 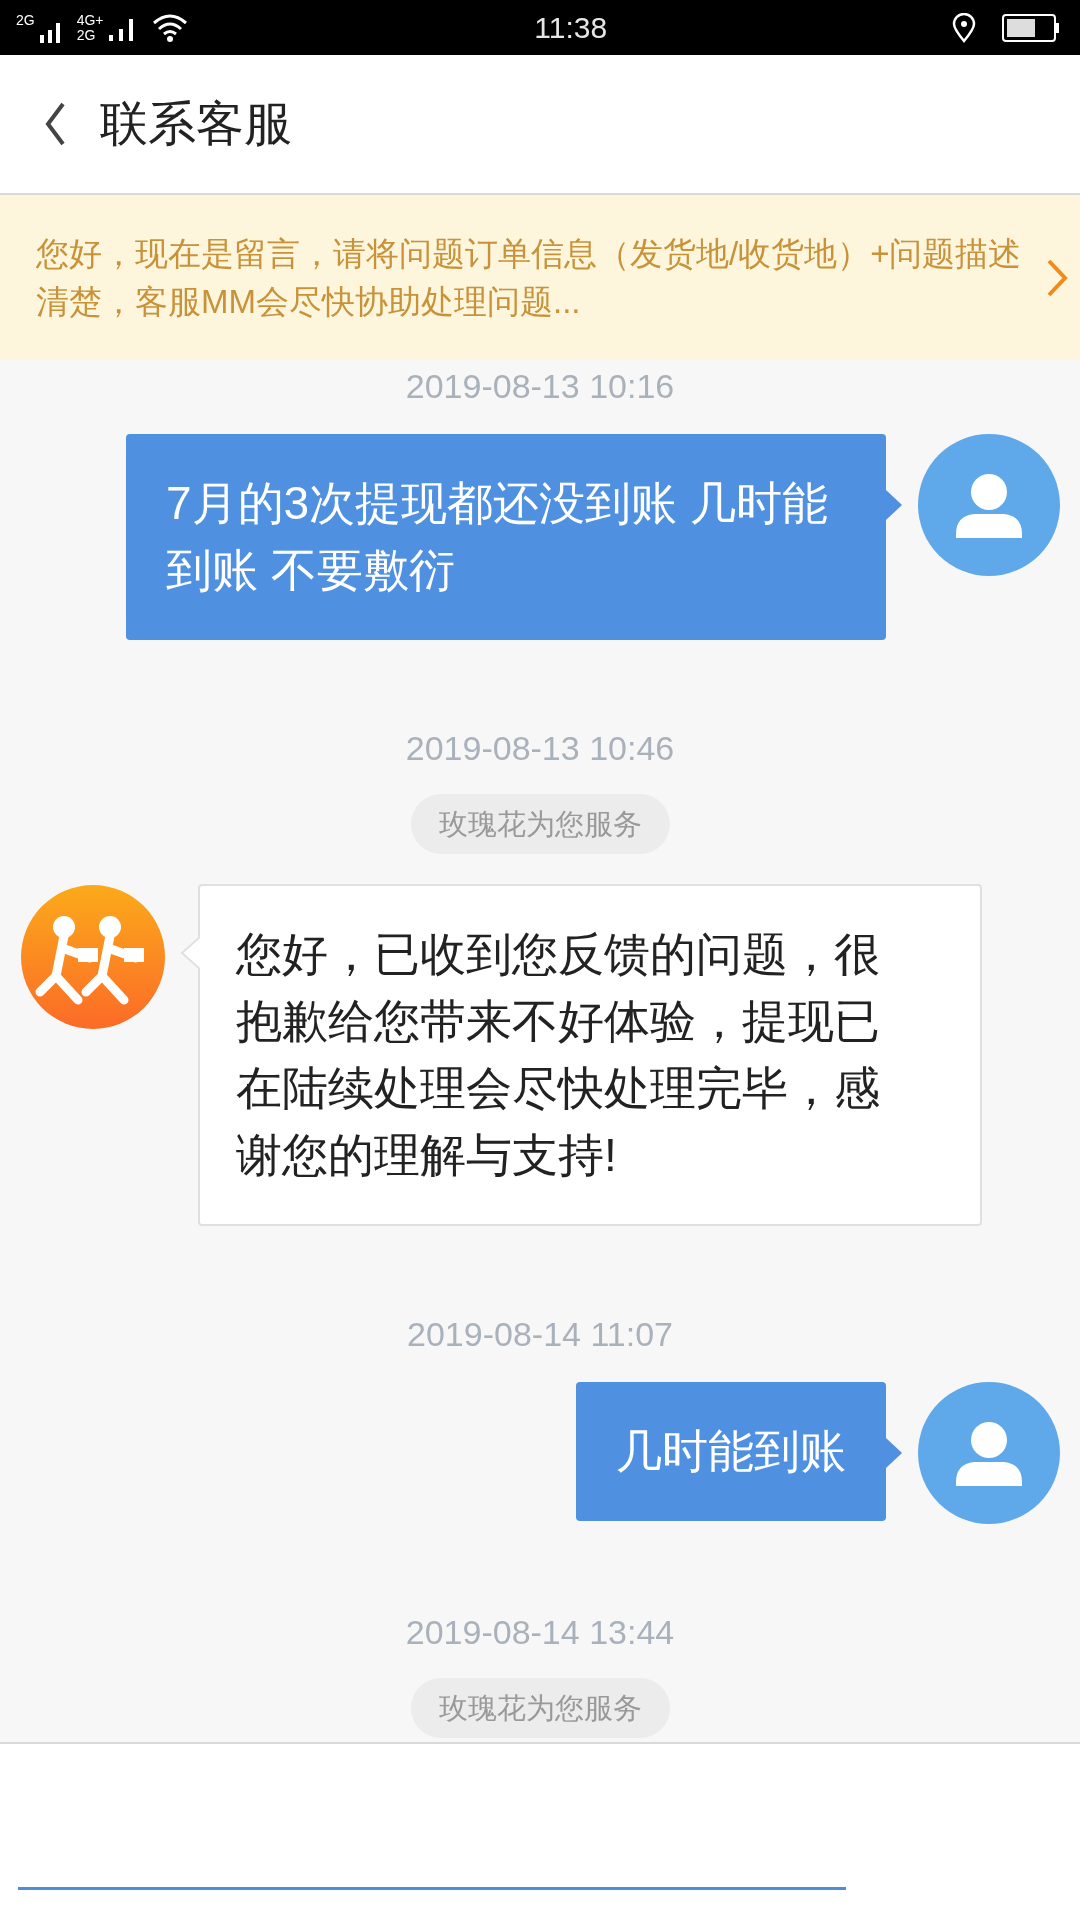 I want to click on runners-avatar-icon, so click(x=93, y=957).